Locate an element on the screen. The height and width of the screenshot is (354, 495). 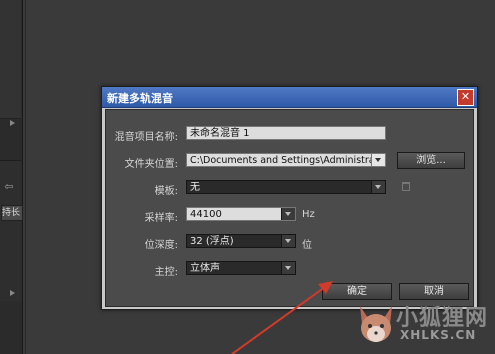
watermark-domain: XHLKS.CN is located at coordinates (438, 335).